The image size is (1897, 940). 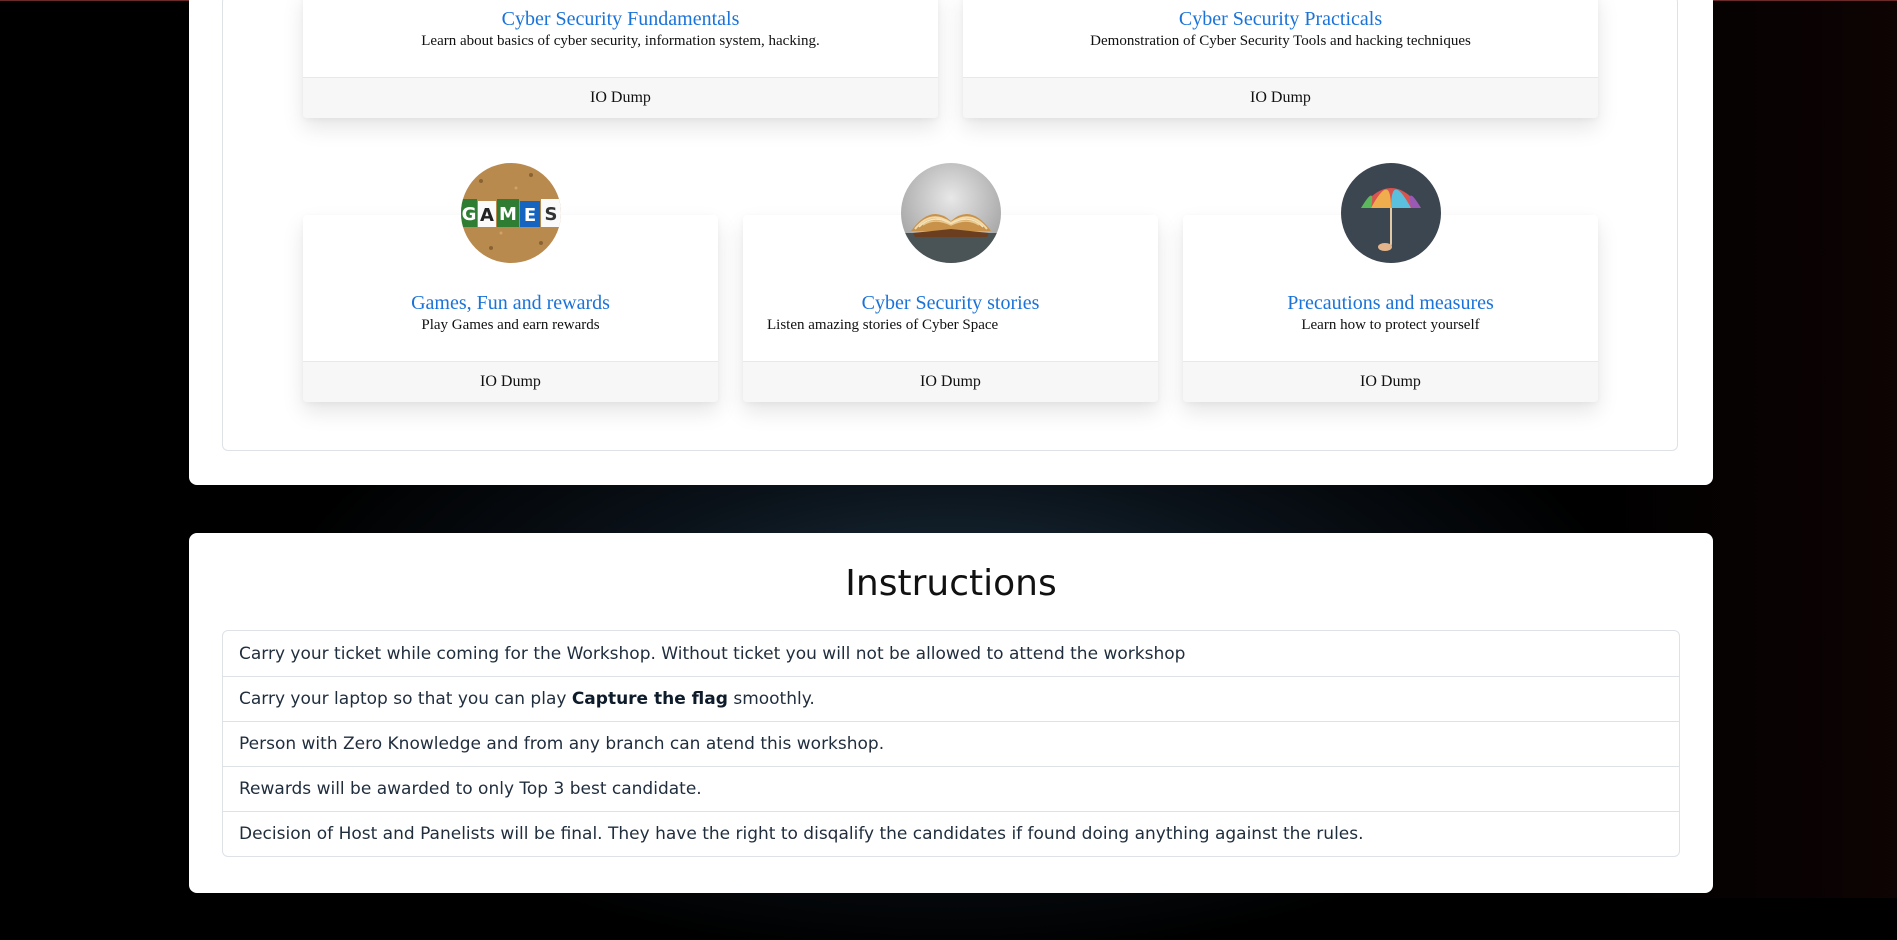 What do you see at coordinates (530, 215) in the screenshot?
I see `svg-text: E` at bounding box center [530, 215].